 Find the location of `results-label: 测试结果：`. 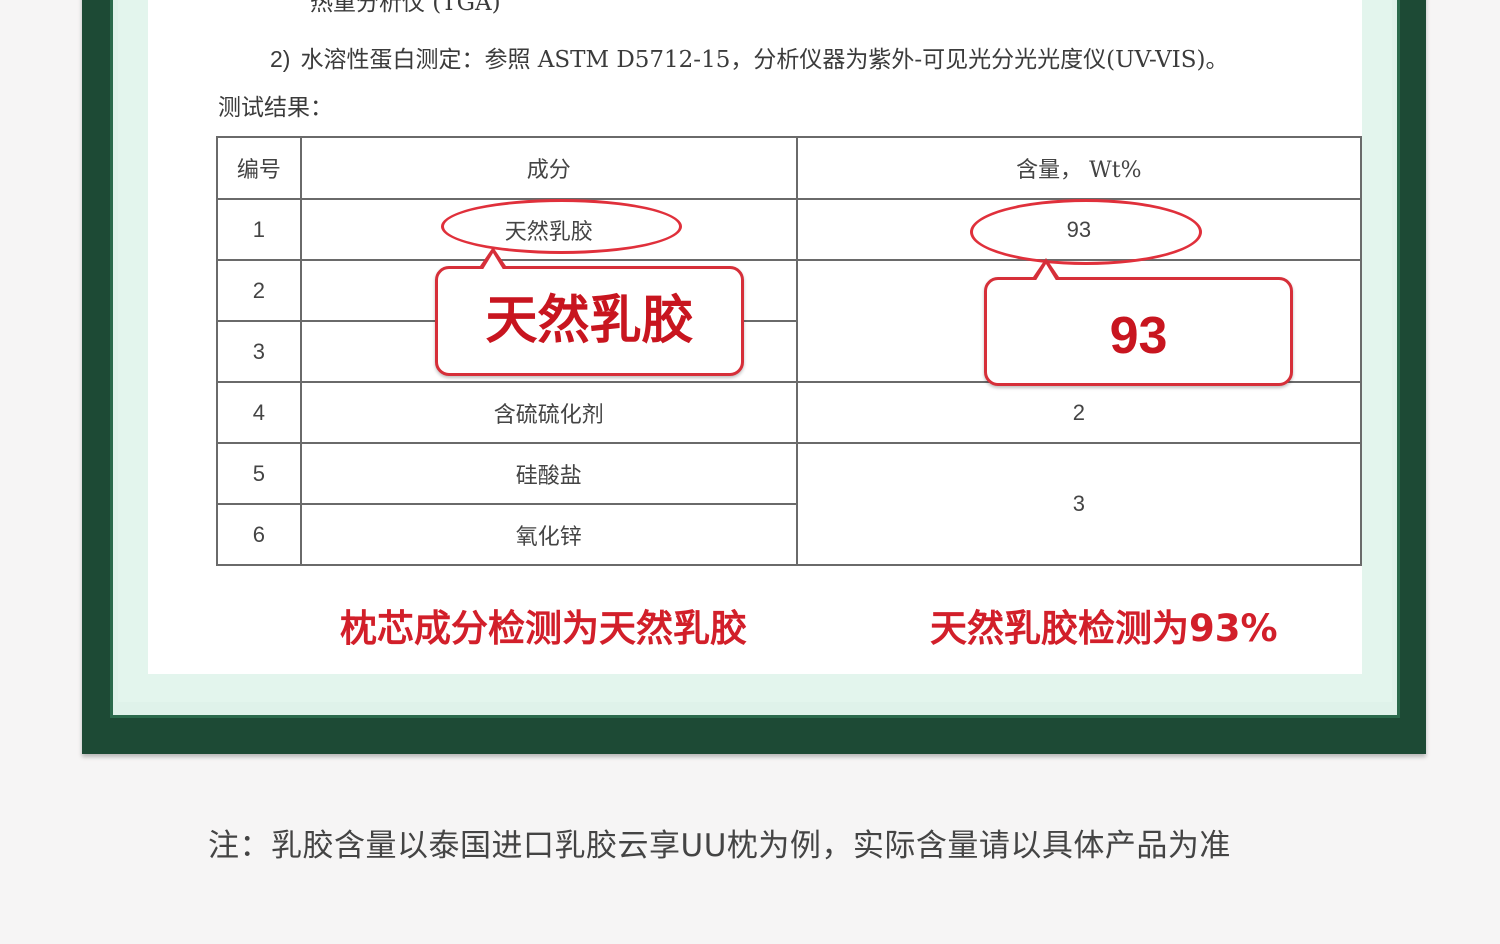

results-label: 测试结果： is located at coordinates (275, 108).